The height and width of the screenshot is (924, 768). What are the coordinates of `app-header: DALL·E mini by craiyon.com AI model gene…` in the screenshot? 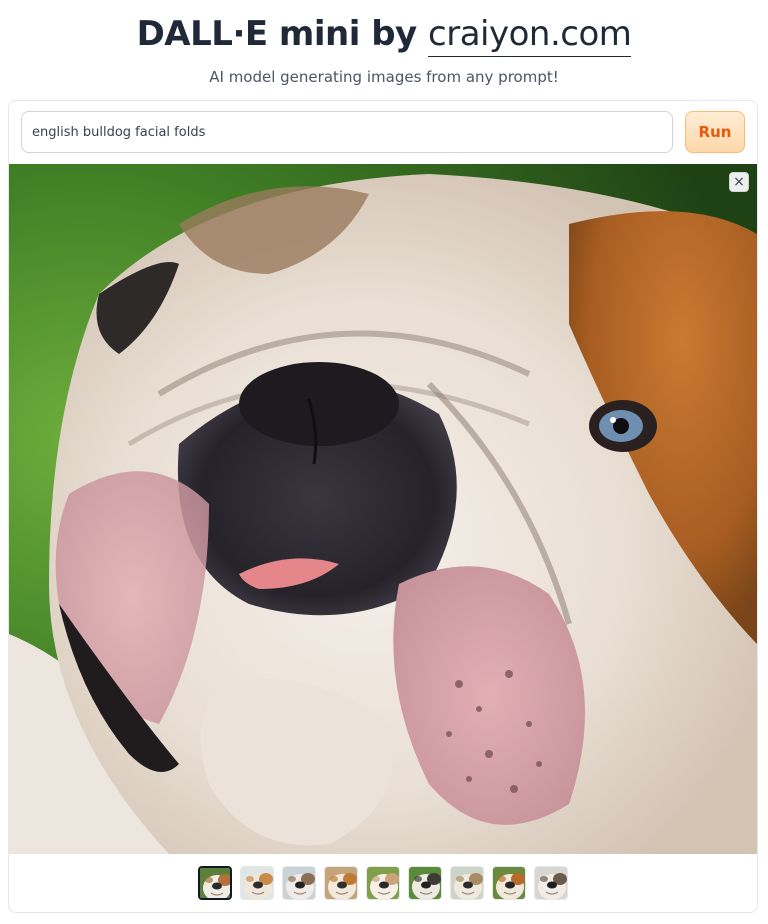 It's located at (384, 43).